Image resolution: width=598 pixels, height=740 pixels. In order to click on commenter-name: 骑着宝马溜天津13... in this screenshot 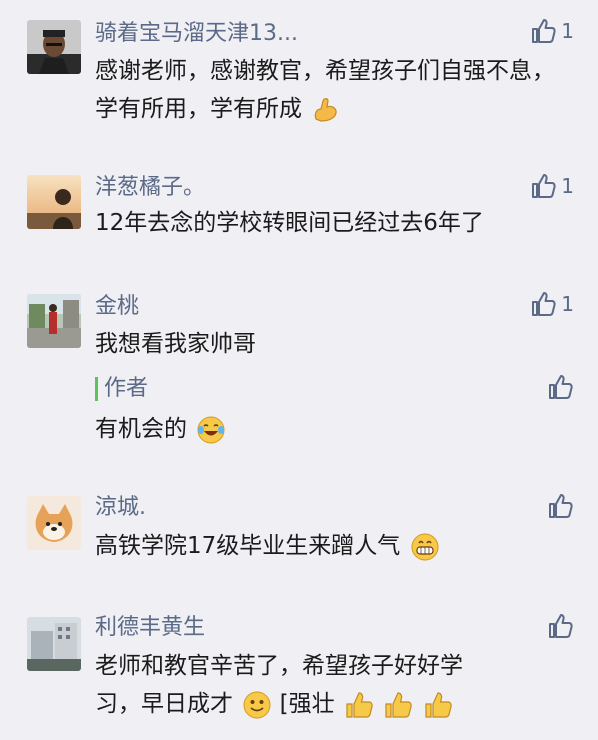, I will do `click(196, 34)`.